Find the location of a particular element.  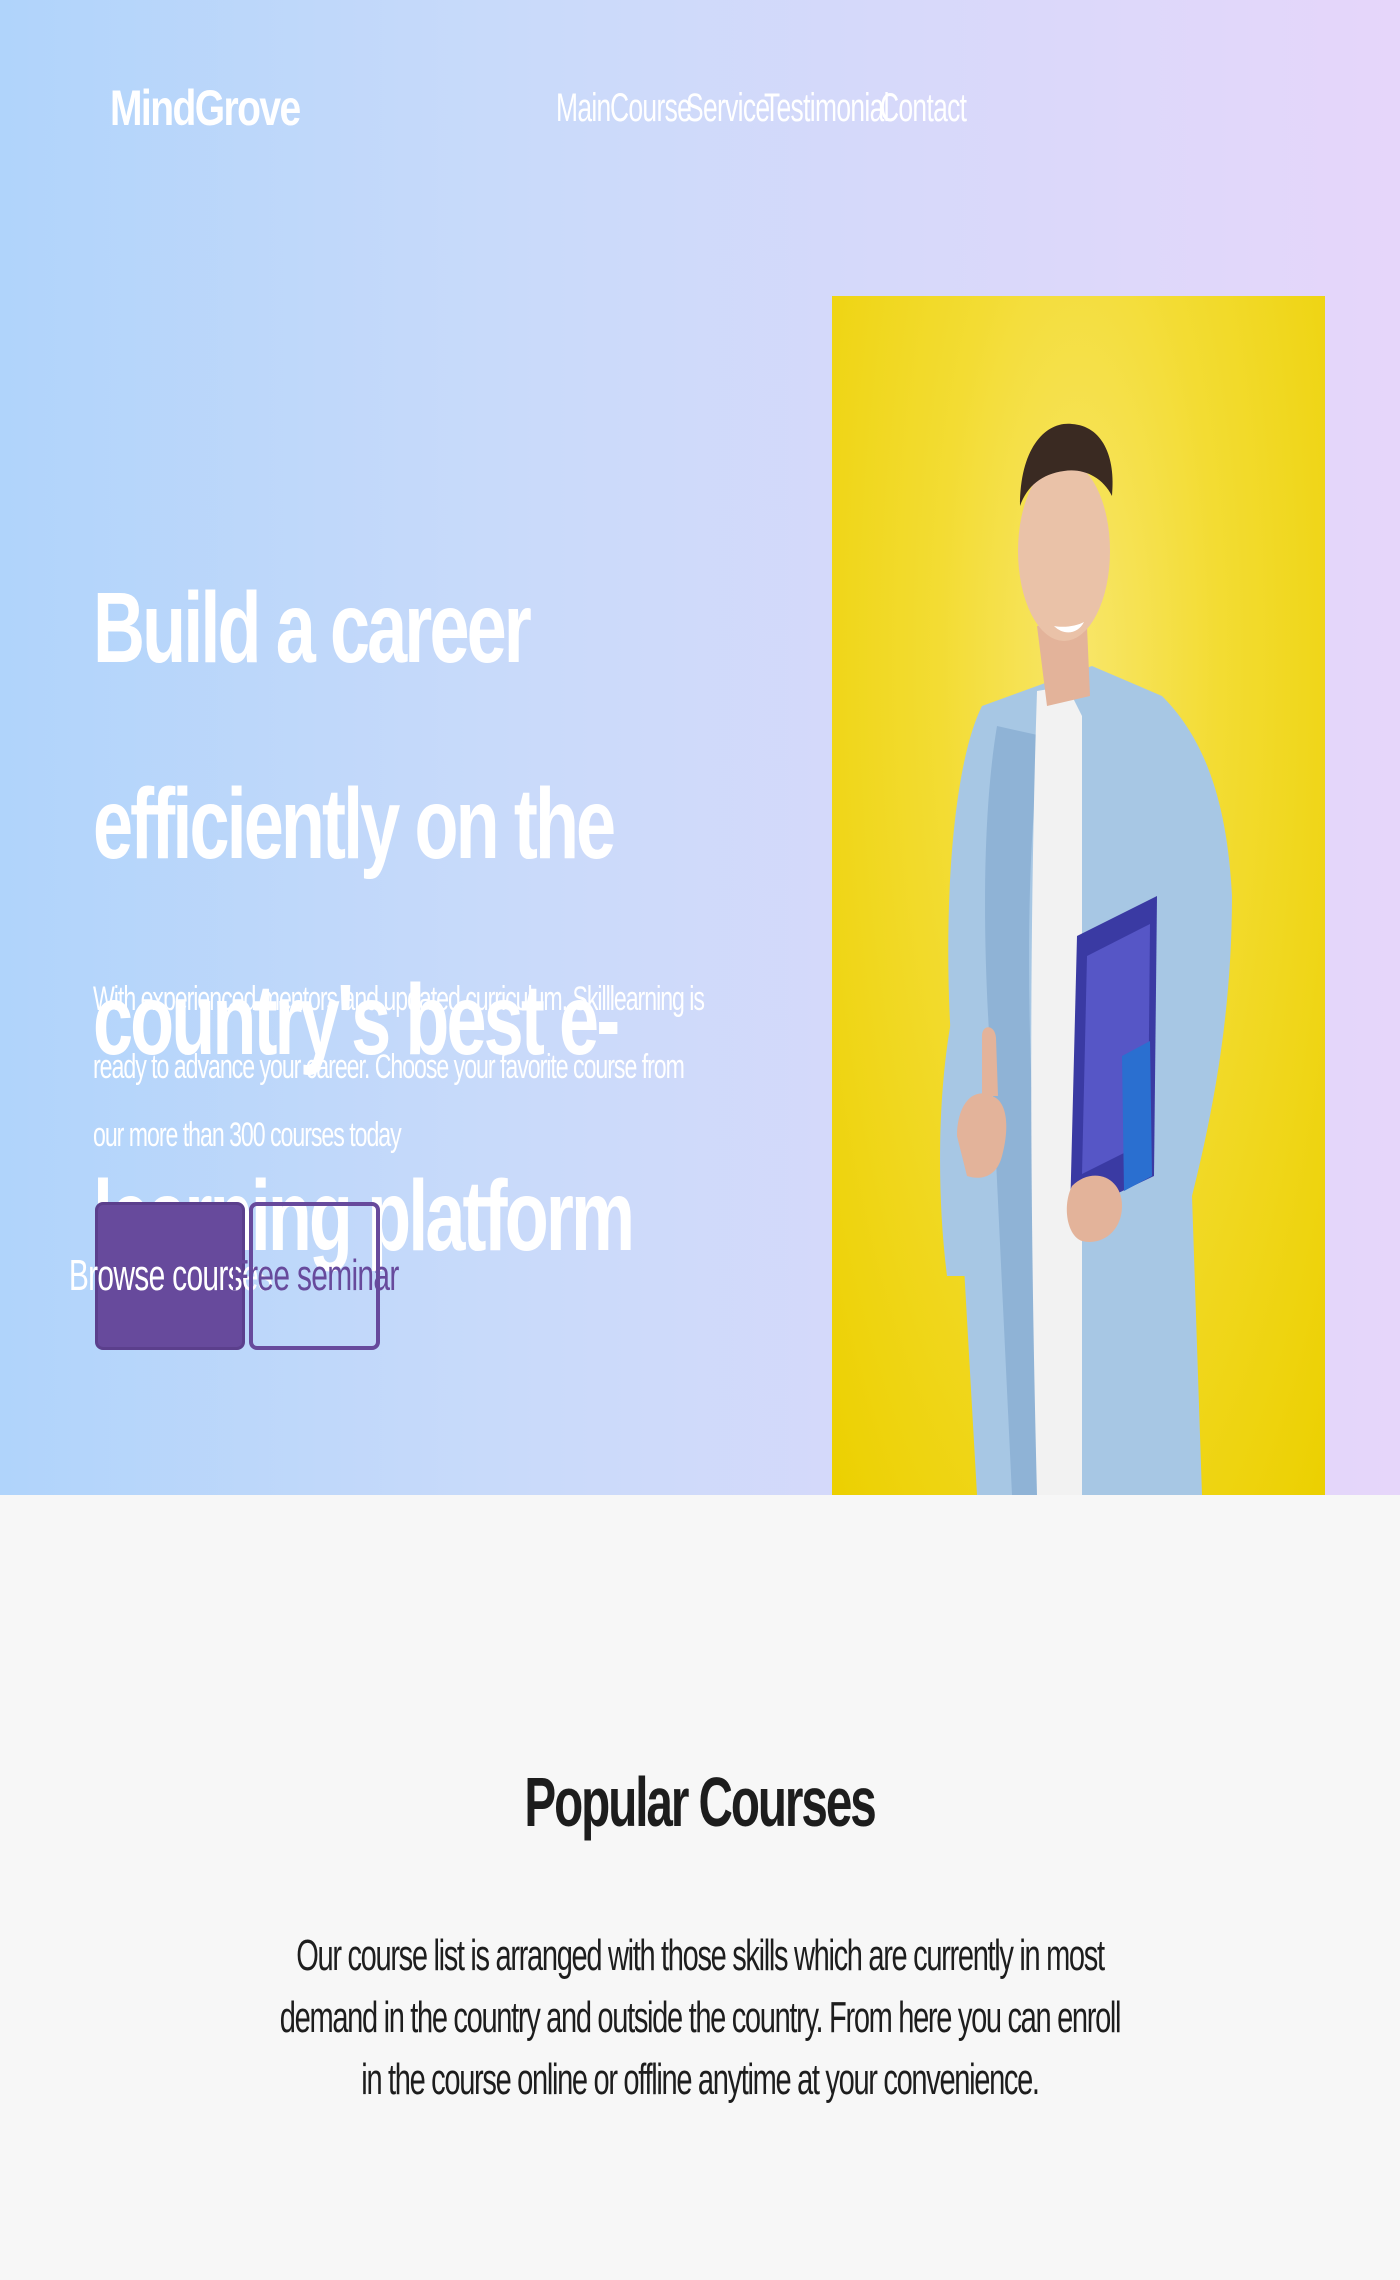

nav-link-course: Course is located at coordinates (651, 108).